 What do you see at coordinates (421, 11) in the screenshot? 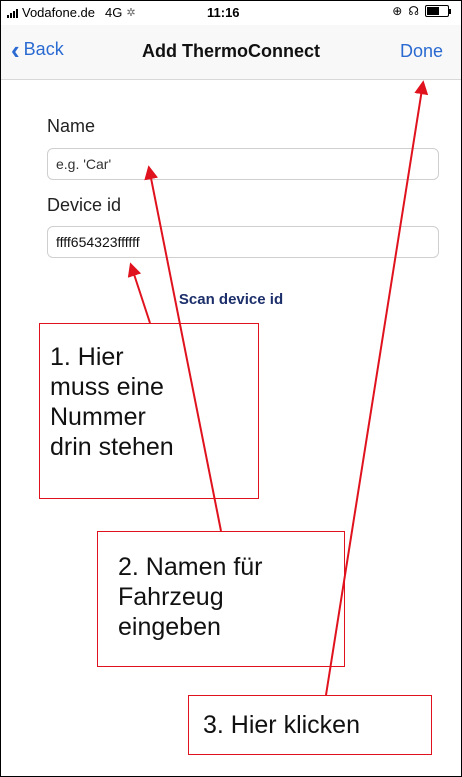
I see `status-right: ⊕ ☊` at bounding box center [421, 11].